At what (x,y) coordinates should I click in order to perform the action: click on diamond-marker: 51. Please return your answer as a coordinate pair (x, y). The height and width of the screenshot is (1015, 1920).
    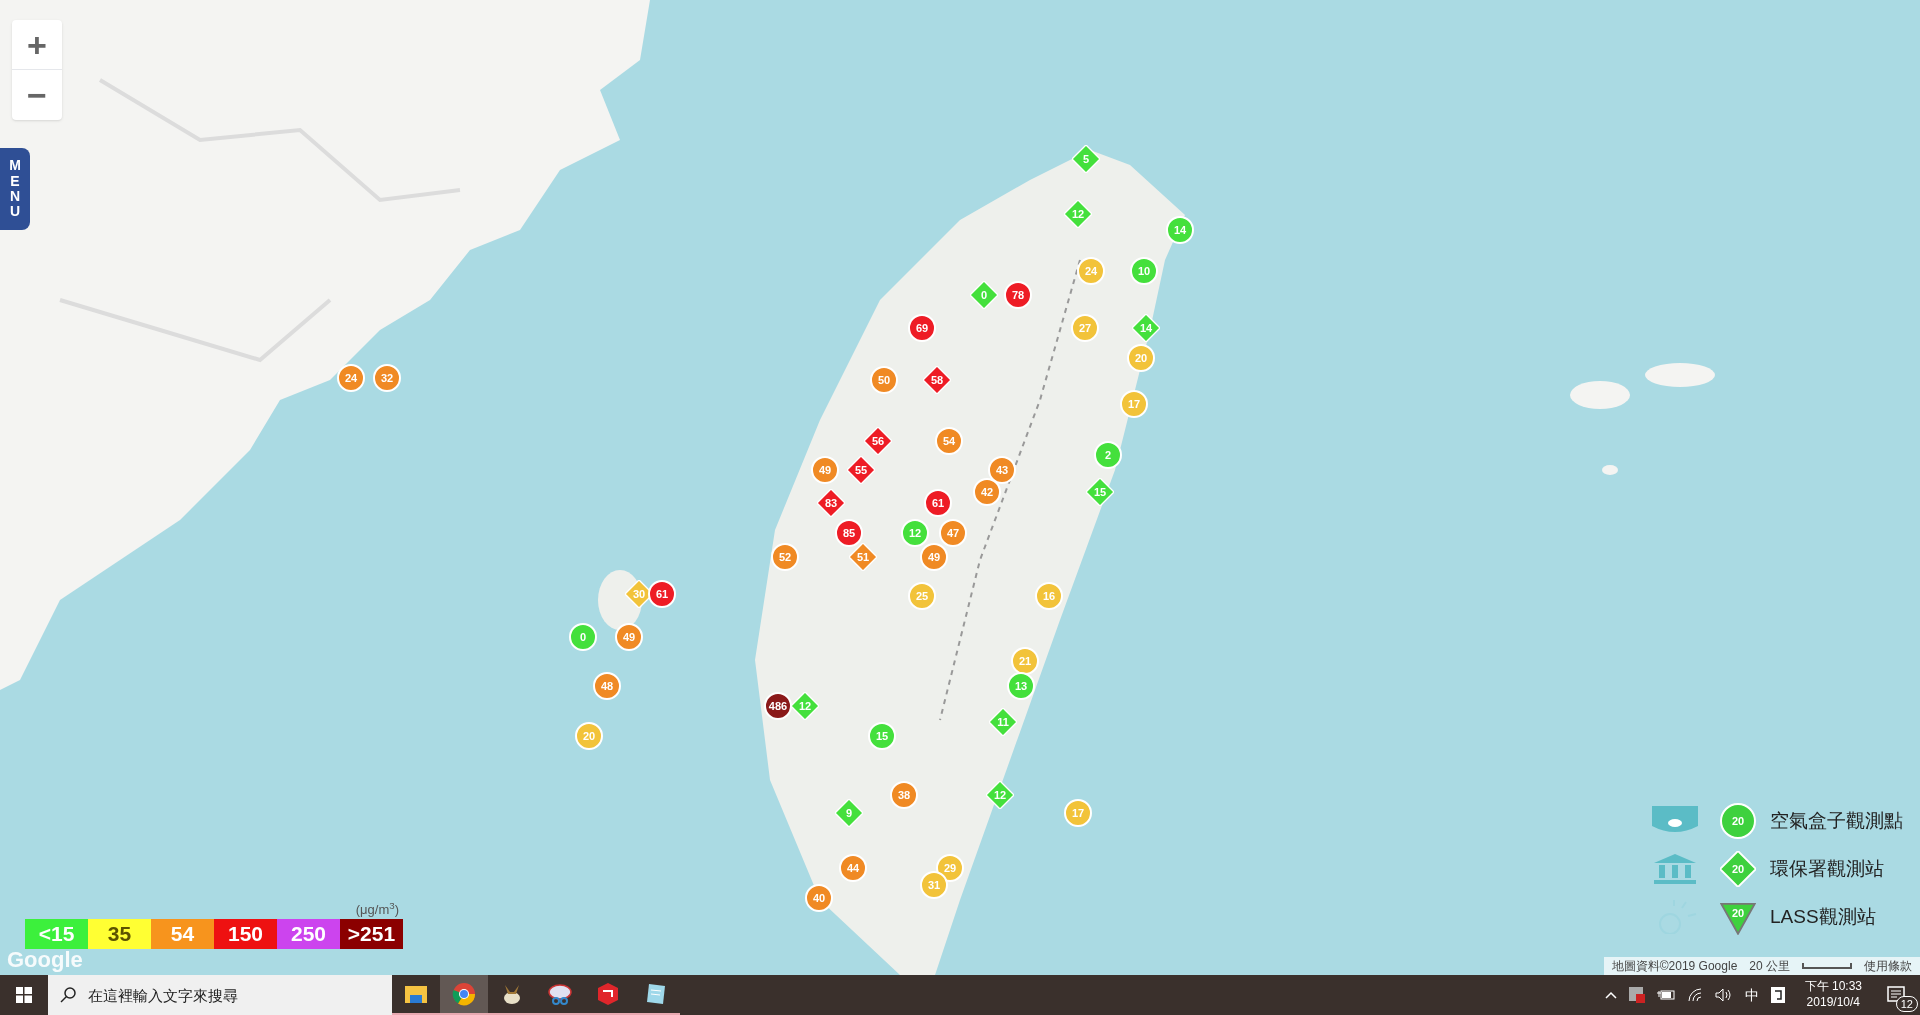
    Looking at the image, I should click on (863, 557).